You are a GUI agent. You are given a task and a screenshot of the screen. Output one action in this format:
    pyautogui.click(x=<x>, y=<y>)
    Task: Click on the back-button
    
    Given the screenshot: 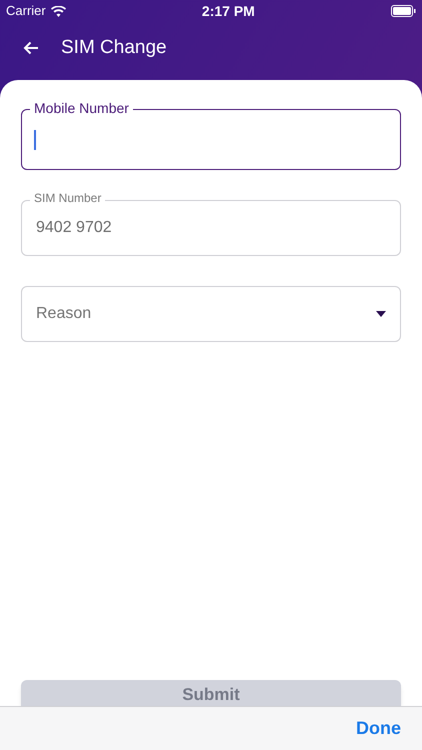 What is the action you would take?
    pyautogui.click(x=31, y=48)
    